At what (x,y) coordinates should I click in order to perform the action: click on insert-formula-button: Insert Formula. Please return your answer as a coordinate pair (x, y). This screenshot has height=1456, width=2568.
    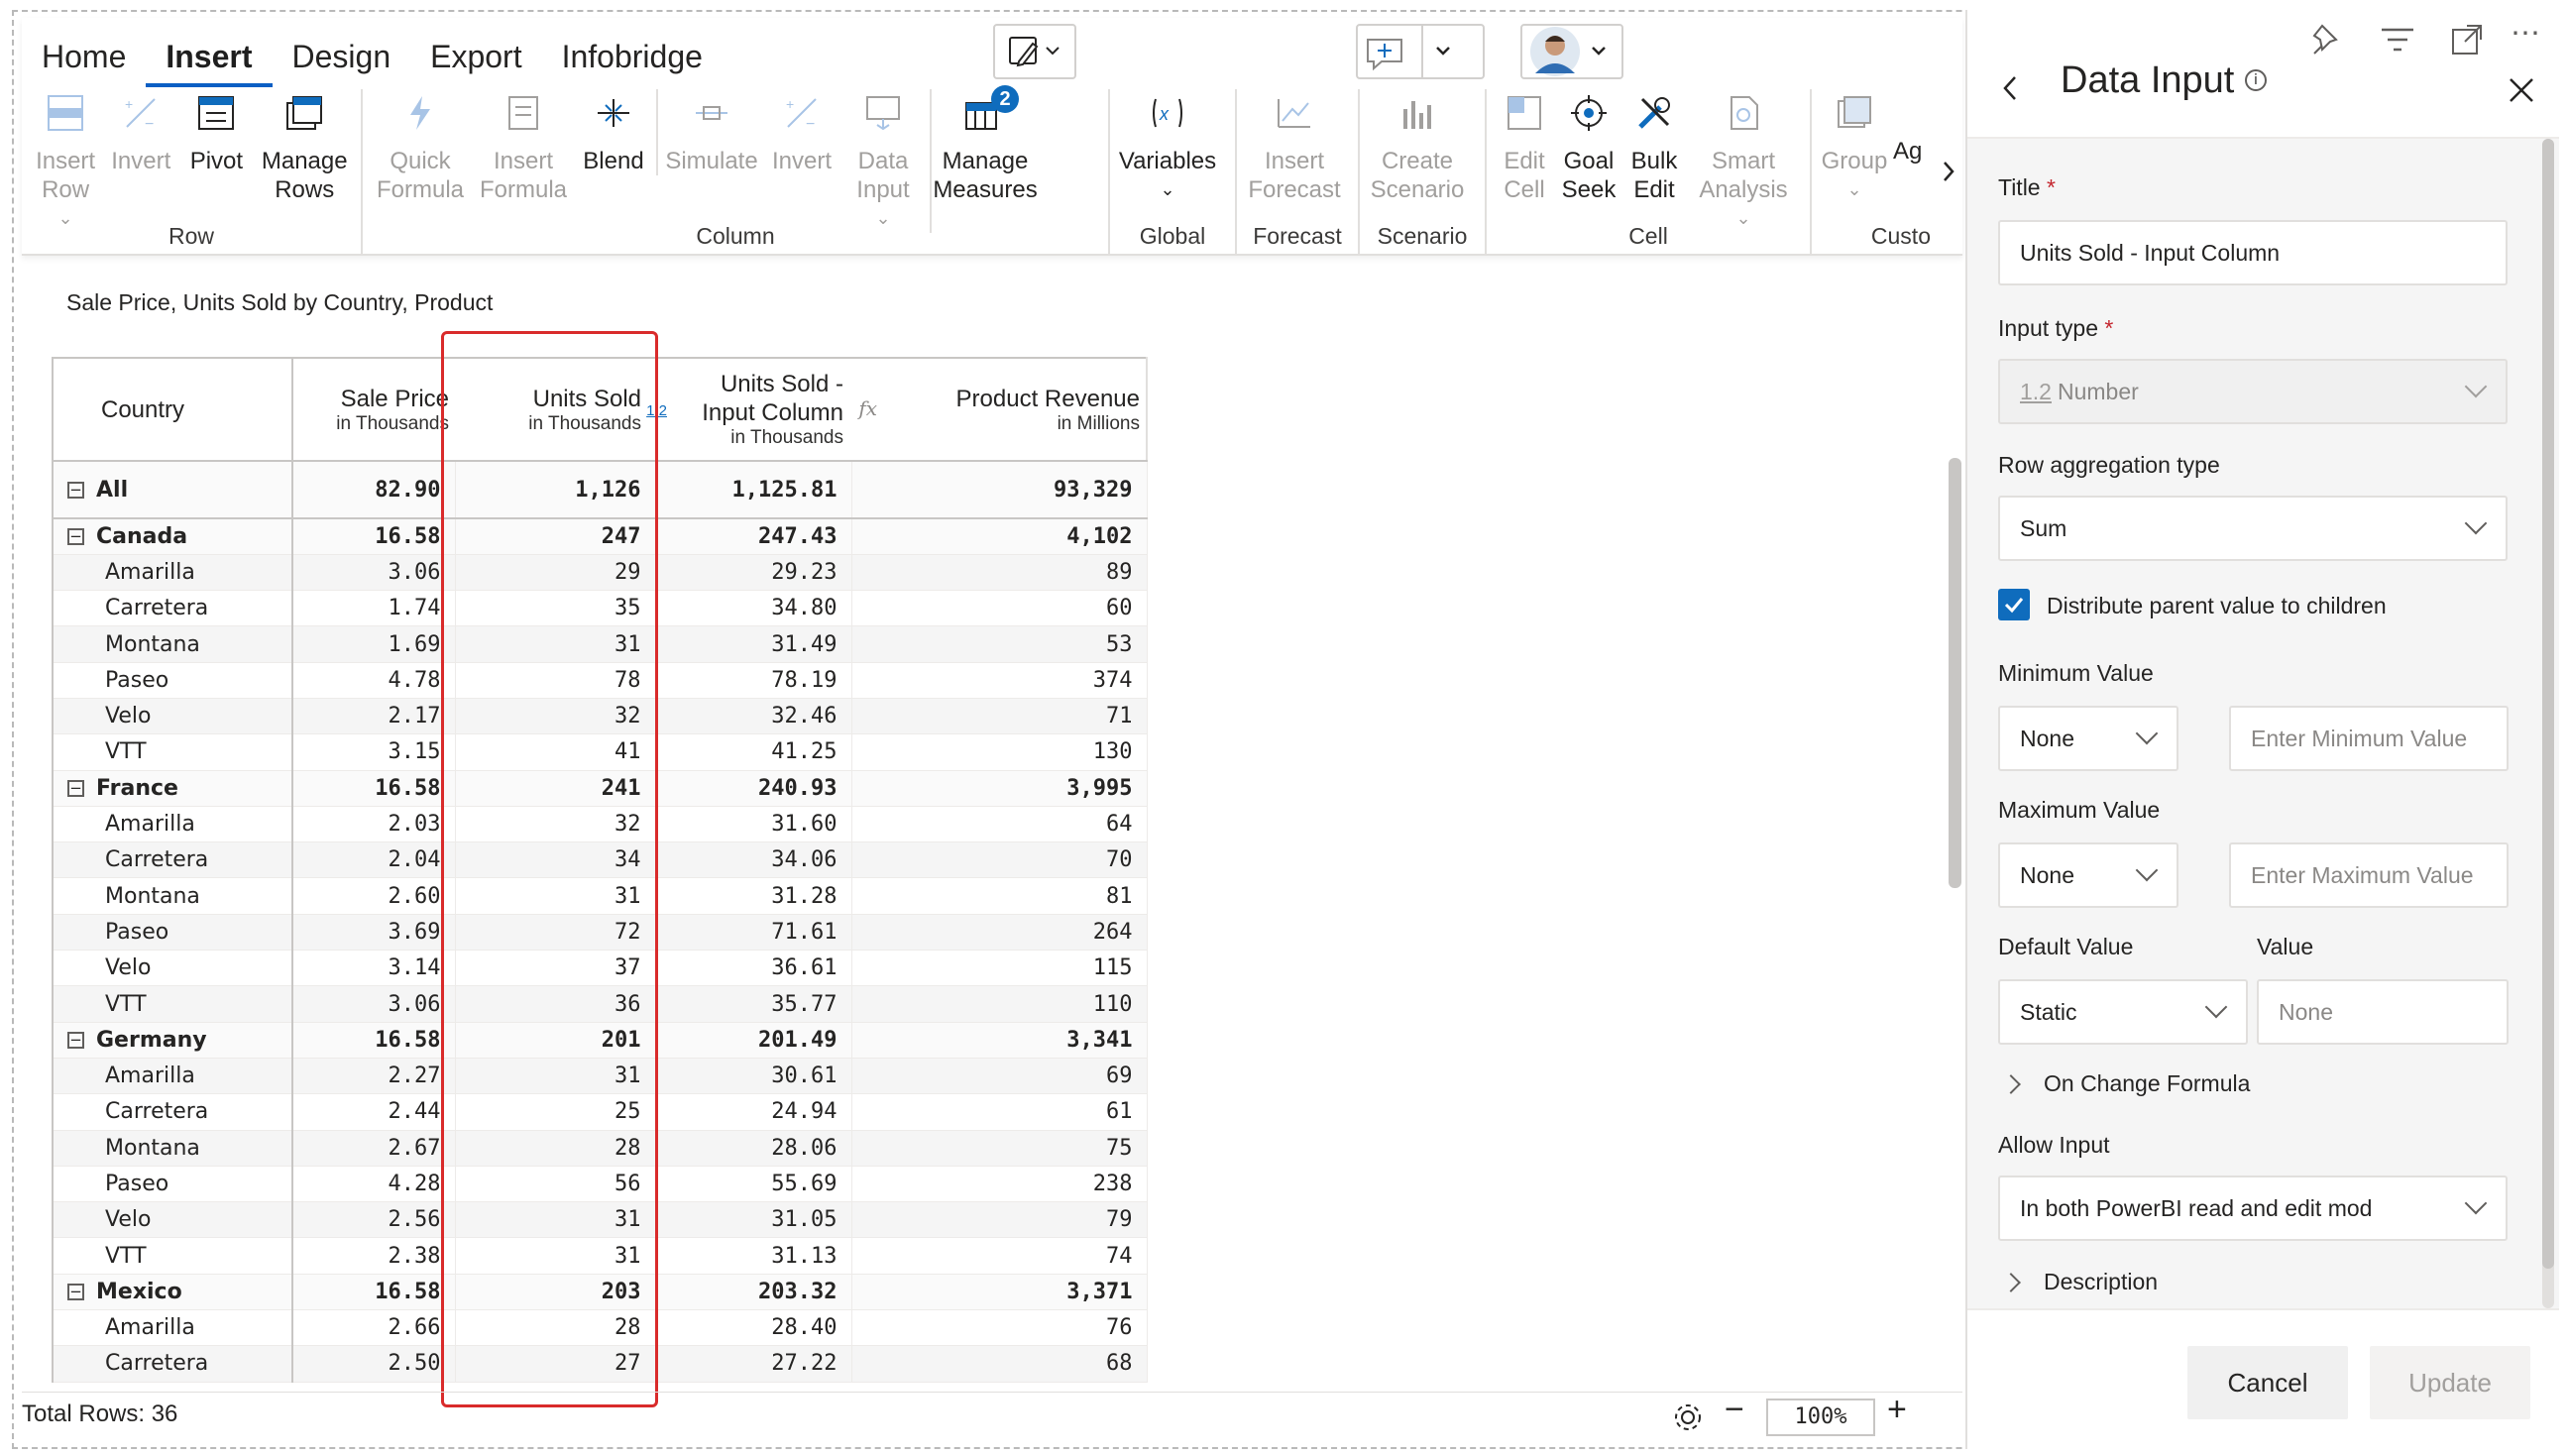
    Looking at the image, I should click on (523, 146).